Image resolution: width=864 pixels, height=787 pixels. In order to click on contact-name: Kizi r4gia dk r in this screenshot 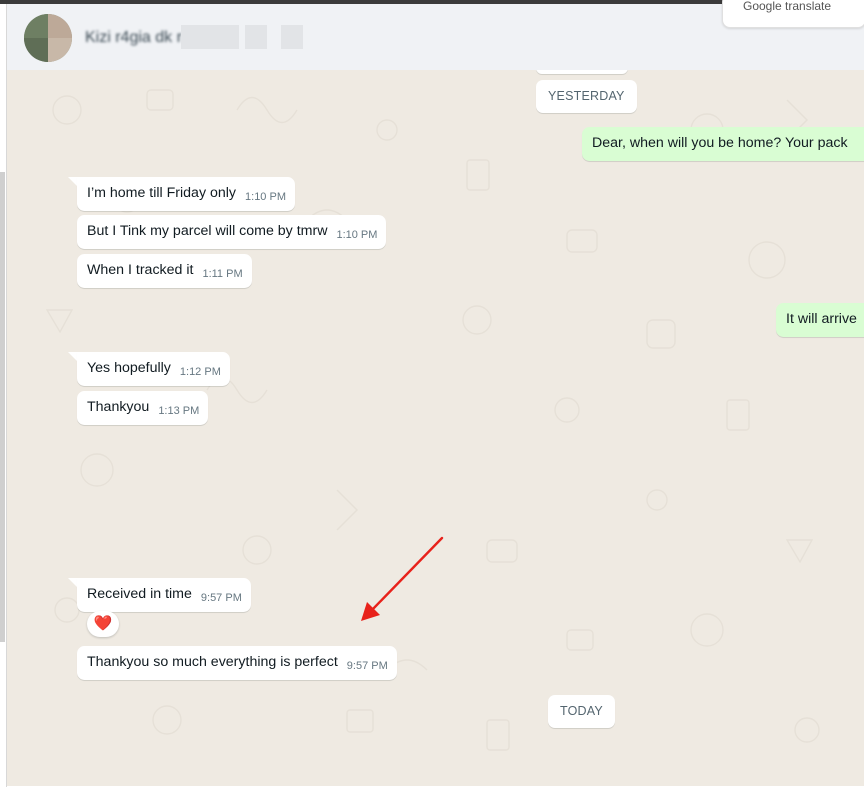, I will do `click(133, 38)`.